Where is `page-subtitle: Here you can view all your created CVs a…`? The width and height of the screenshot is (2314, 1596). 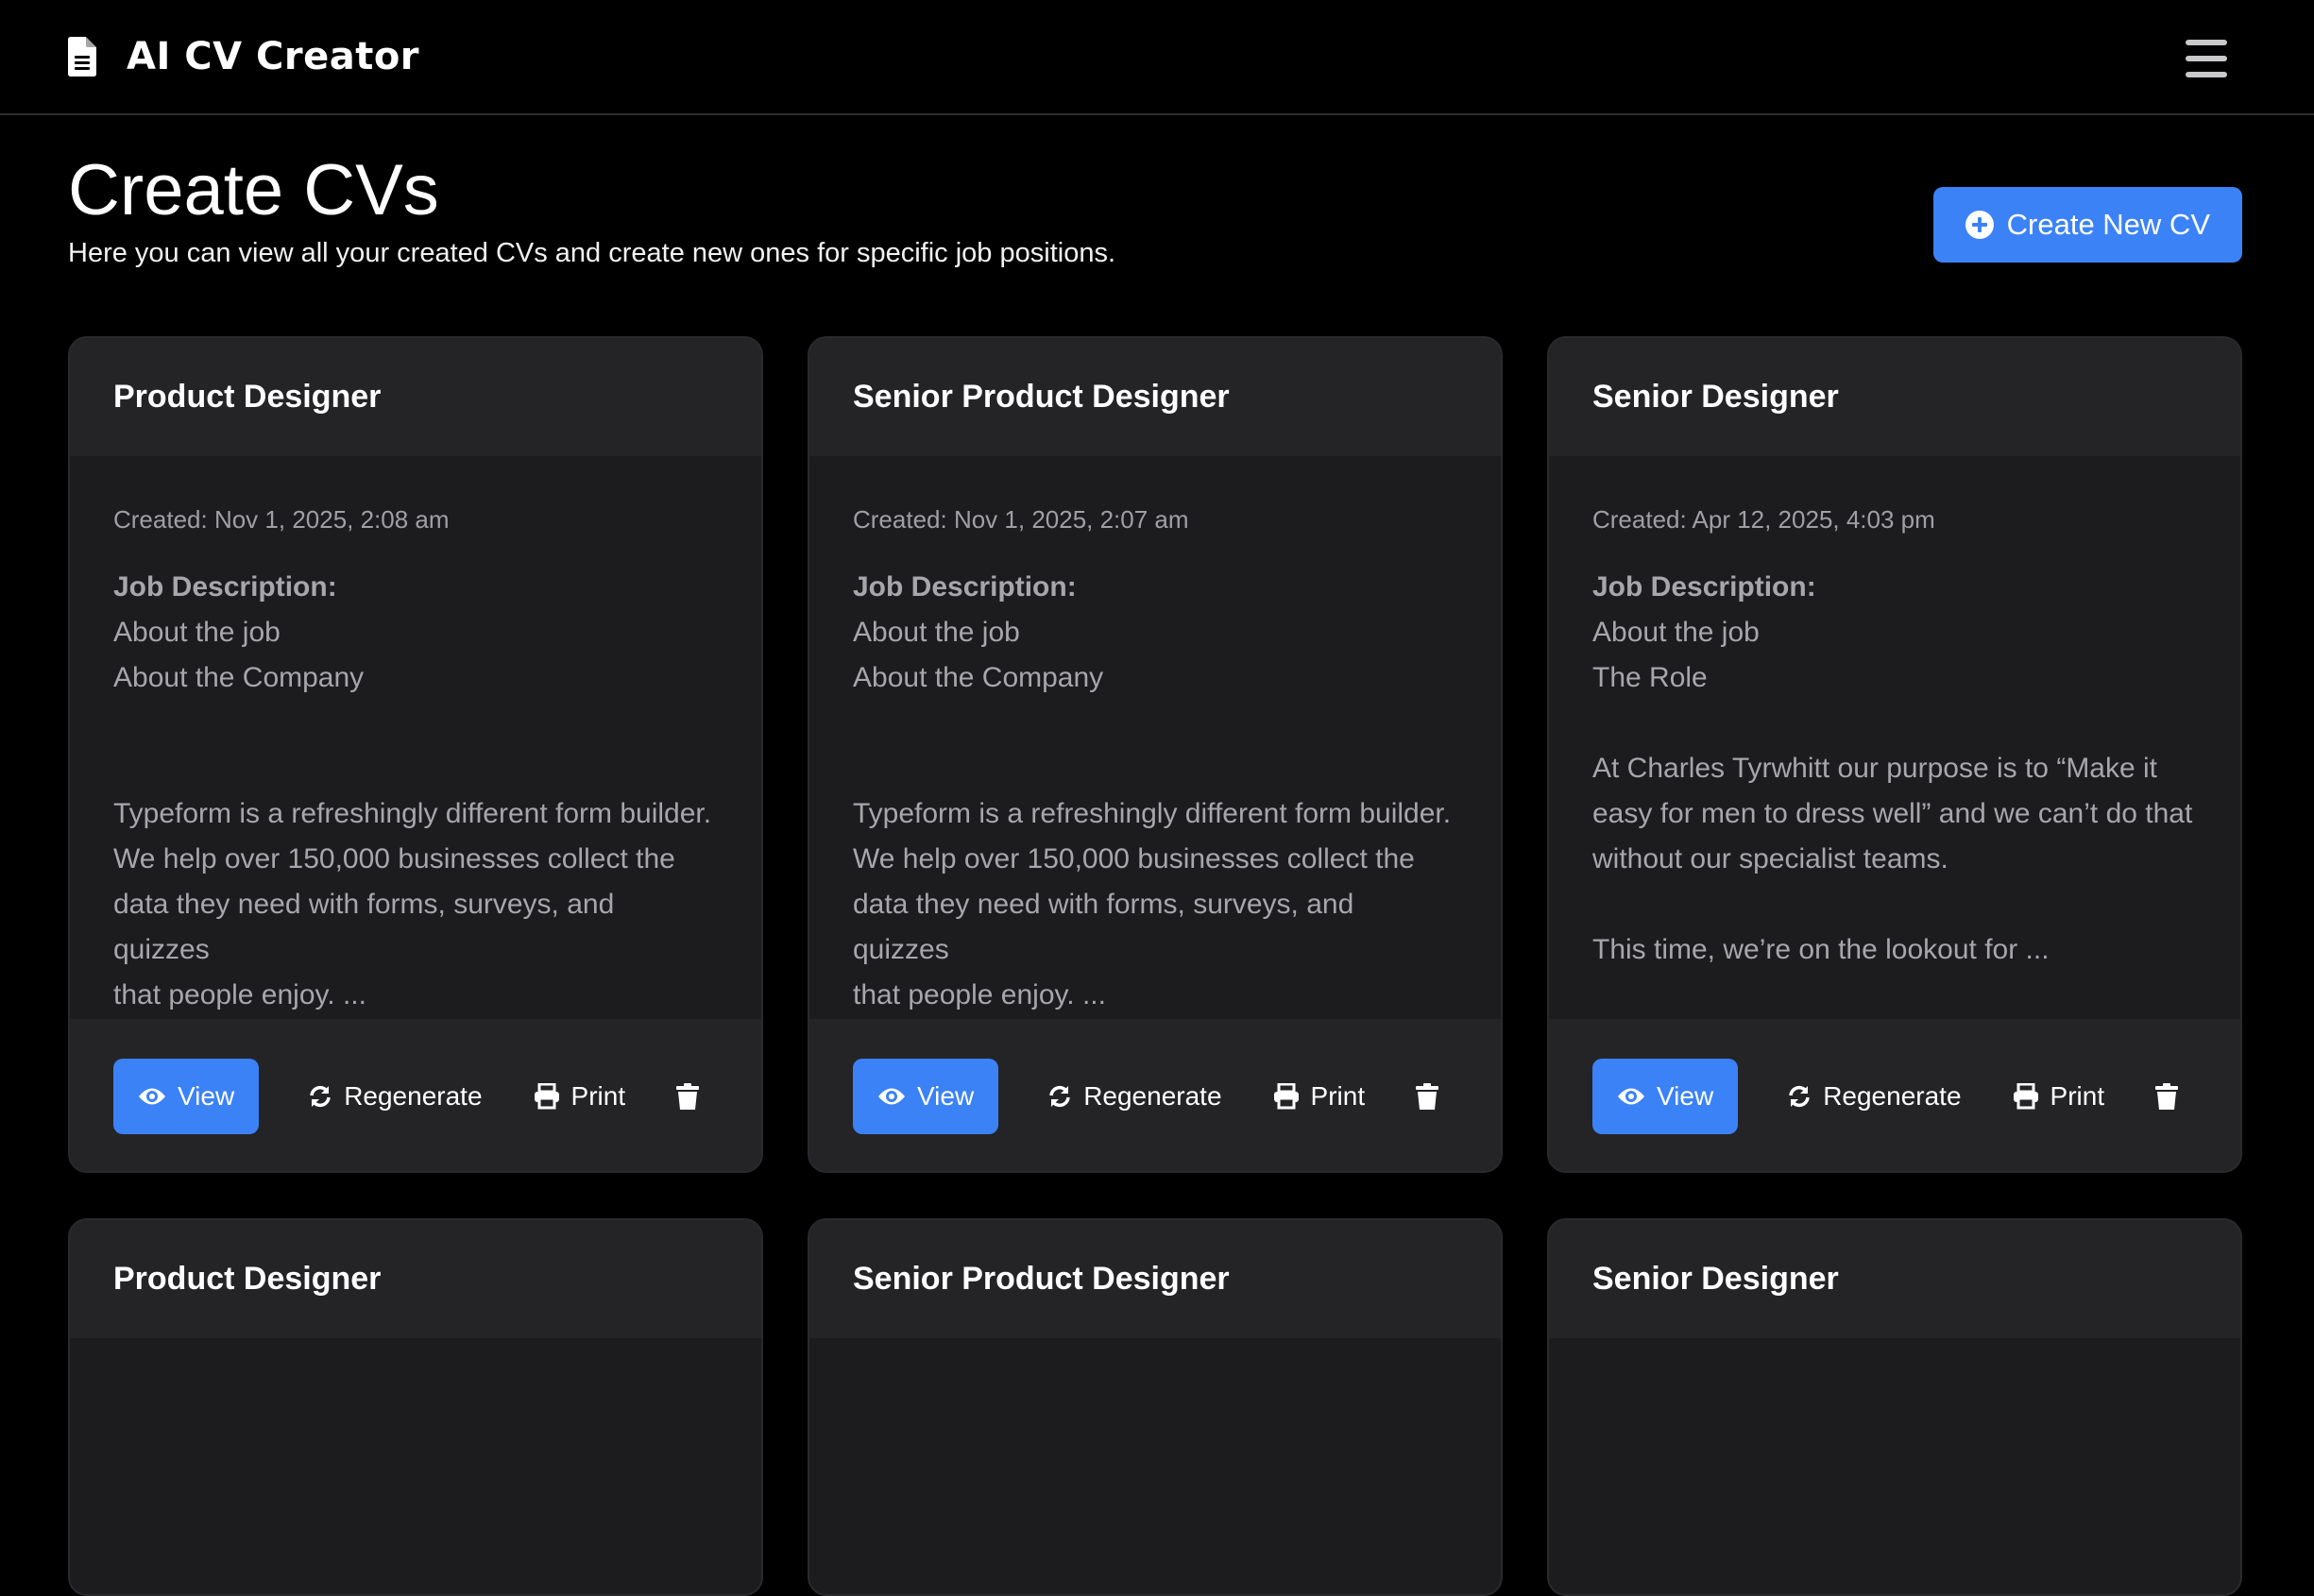
page-subtitle: Here you can view all your created CVs a… is located at coordinates (592, 253).